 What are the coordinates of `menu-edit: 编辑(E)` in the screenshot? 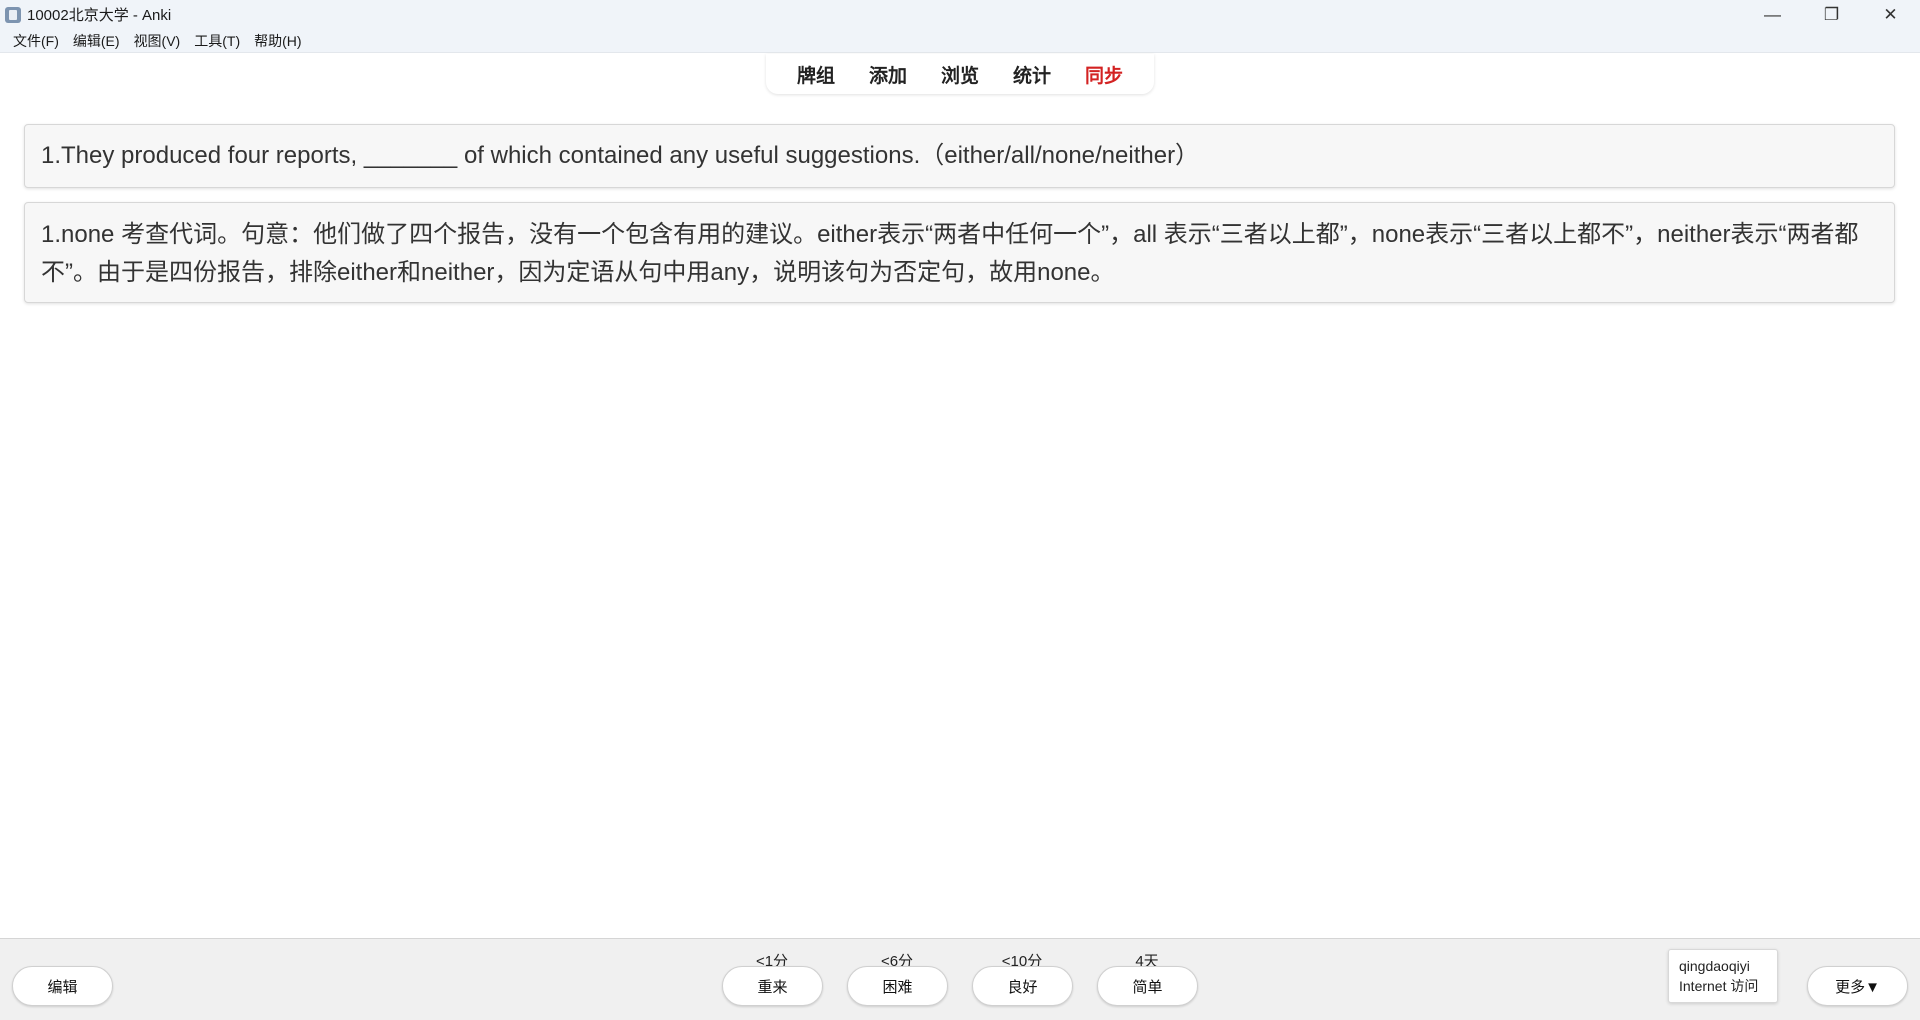 It's located at (98, 41).